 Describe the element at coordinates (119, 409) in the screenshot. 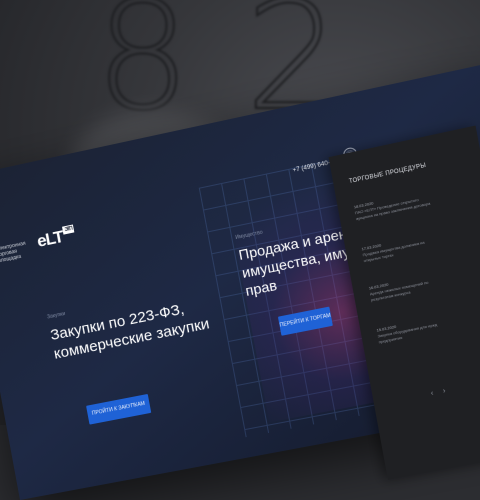

I see `go-to-purchases-button: ПРОЙТИ К ЗАКУПКАМ` at that location.